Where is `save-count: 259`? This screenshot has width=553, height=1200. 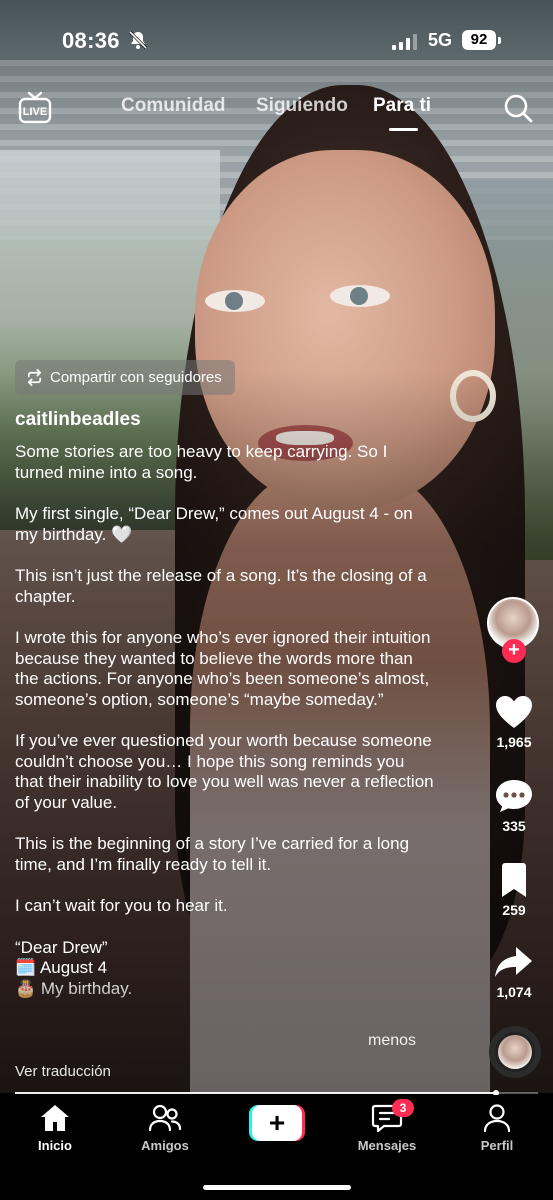 save-count: 259 is located at coordinates (514, 910).